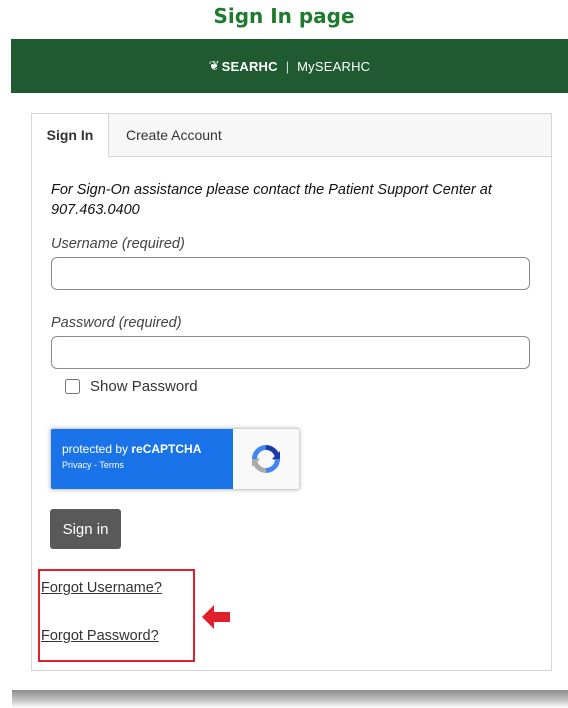 The height and width of the screenshot is (708, 568). What do you see at coordinates (118, 244) in the screenshot?
I see `username-label: Username (required)` at bounding box center [118, 244].